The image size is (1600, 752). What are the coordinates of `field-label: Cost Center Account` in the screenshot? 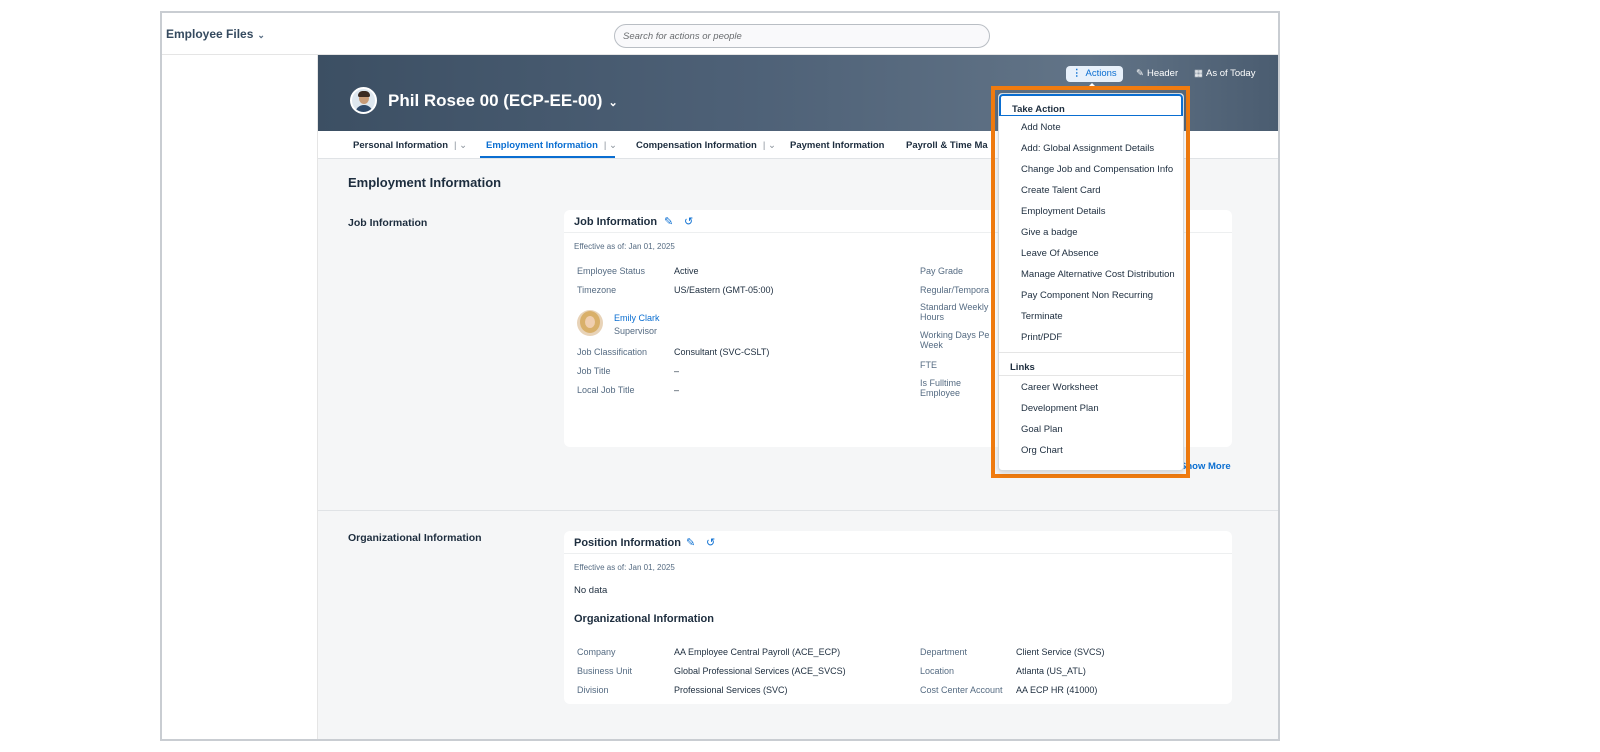 It's located at (961, 690).